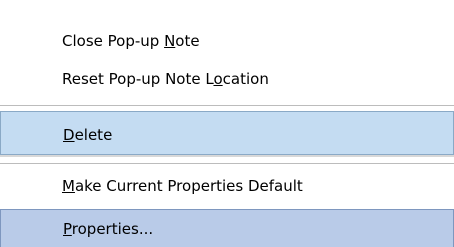  Describe the element at coordinates (218, 79) in the screenshot. I see `menu-item-mnemonic: o` at that location.